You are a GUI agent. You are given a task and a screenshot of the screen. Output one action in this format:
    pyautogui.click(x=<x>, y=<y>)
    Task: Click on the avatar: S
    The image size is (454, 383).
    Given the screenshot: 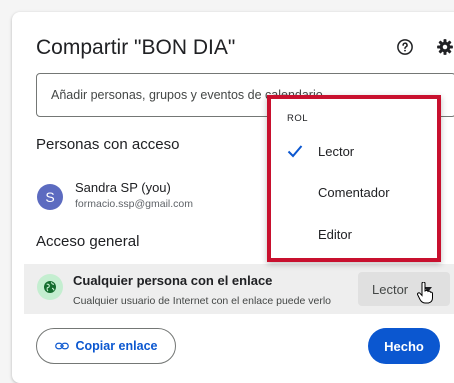 What is the action you would take?
    pyautogui.click(x=50, y=197)
    